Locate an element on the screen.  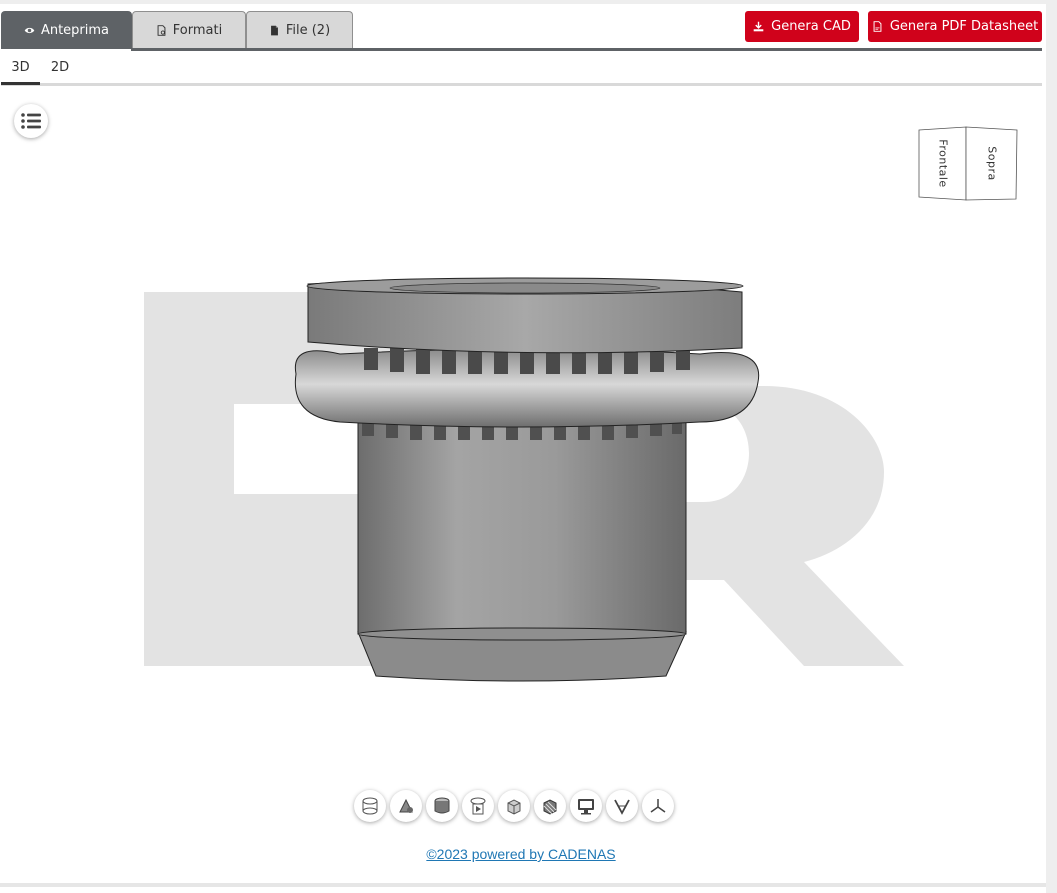
tab-underline is located at coordinates (586, 49).